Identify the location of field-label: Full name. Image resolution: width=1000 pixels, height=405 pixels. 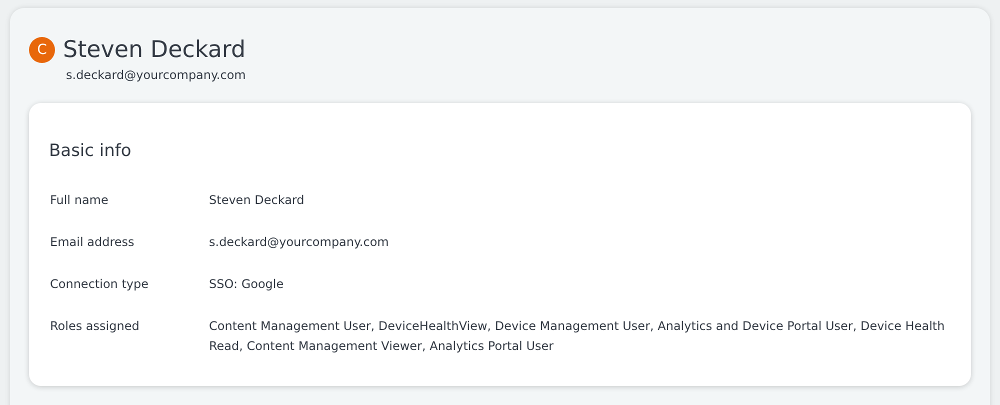
(80, 200).